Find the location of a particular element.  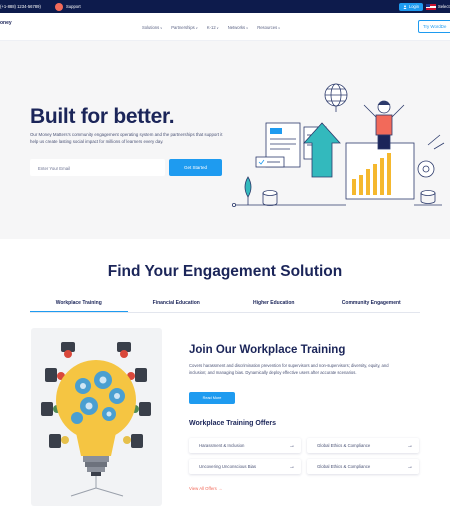

workplace-training-title: Join Our Workplace Training is located at coordinates (267, 350).